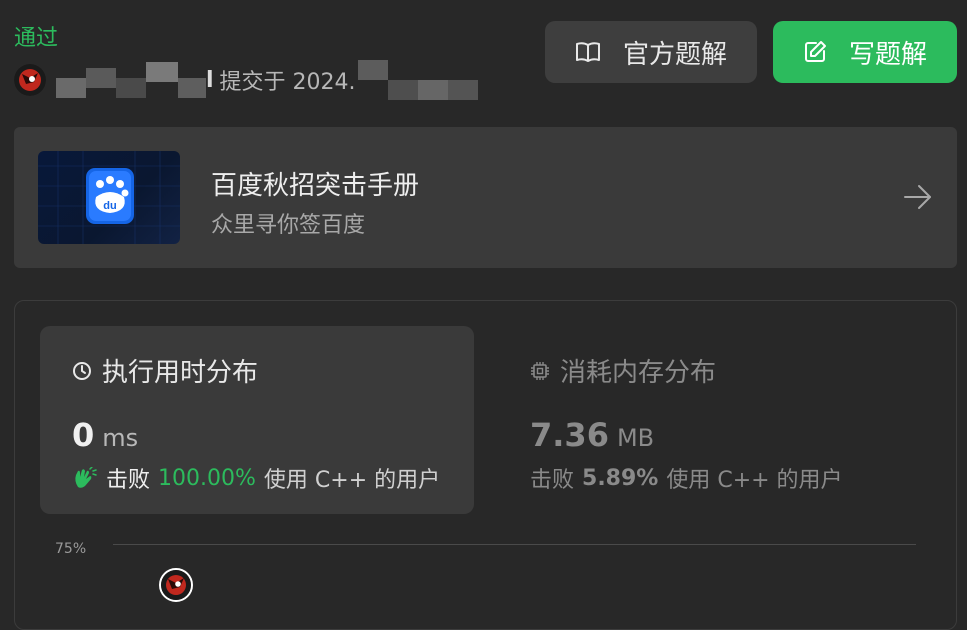  Describe the element at coordinates (287, 82) in the screenshot. I see `submission-time: 提交于 2024.` at that location.